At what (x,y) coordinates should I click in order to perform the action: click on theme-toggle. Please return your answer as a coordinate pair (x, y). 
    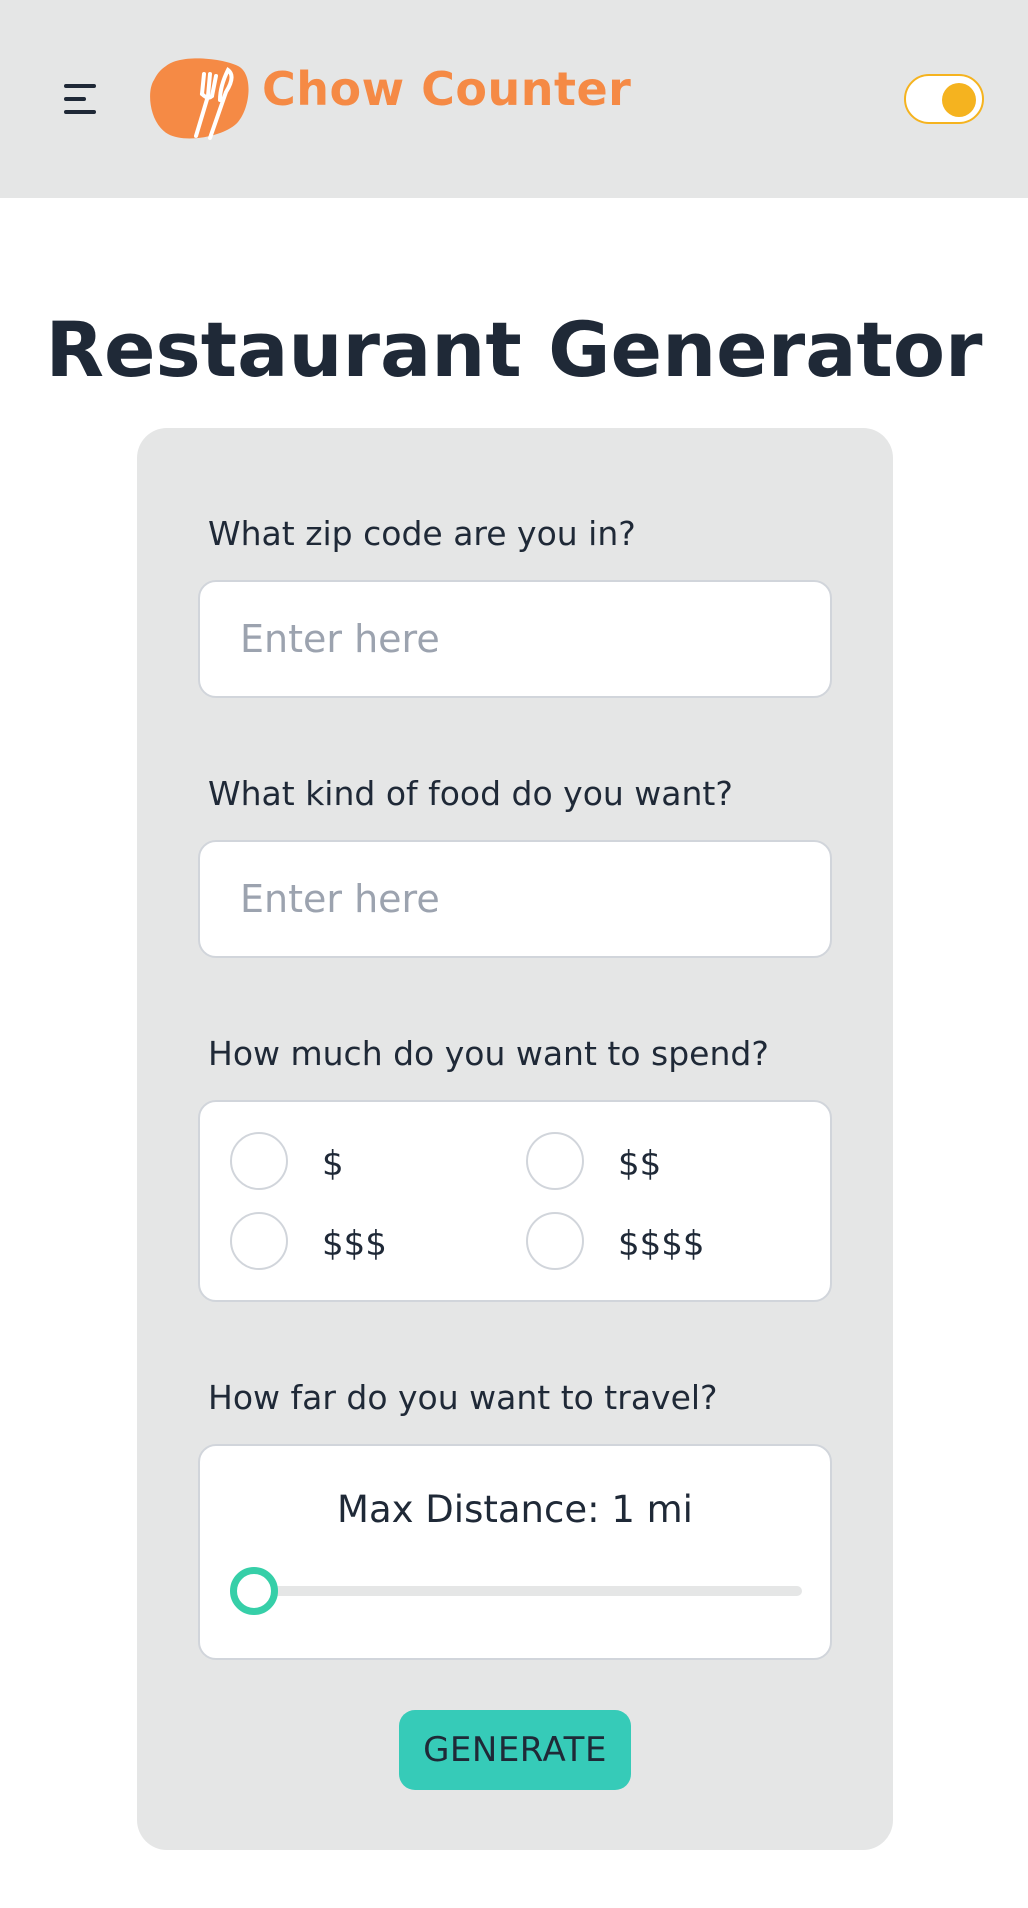
    Looking at the image, I should click on (944, 99).